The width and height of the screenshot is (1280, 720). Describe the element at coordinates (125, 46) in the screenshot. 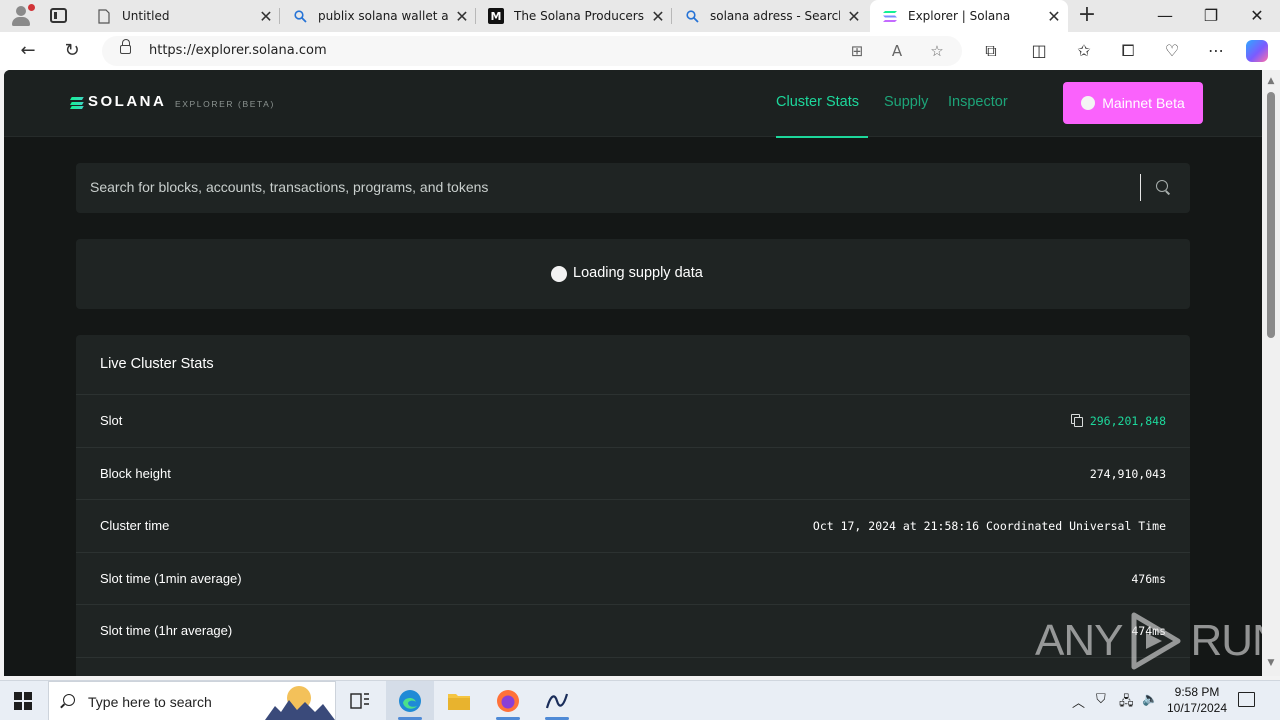

I see `lock-icon` at that location.